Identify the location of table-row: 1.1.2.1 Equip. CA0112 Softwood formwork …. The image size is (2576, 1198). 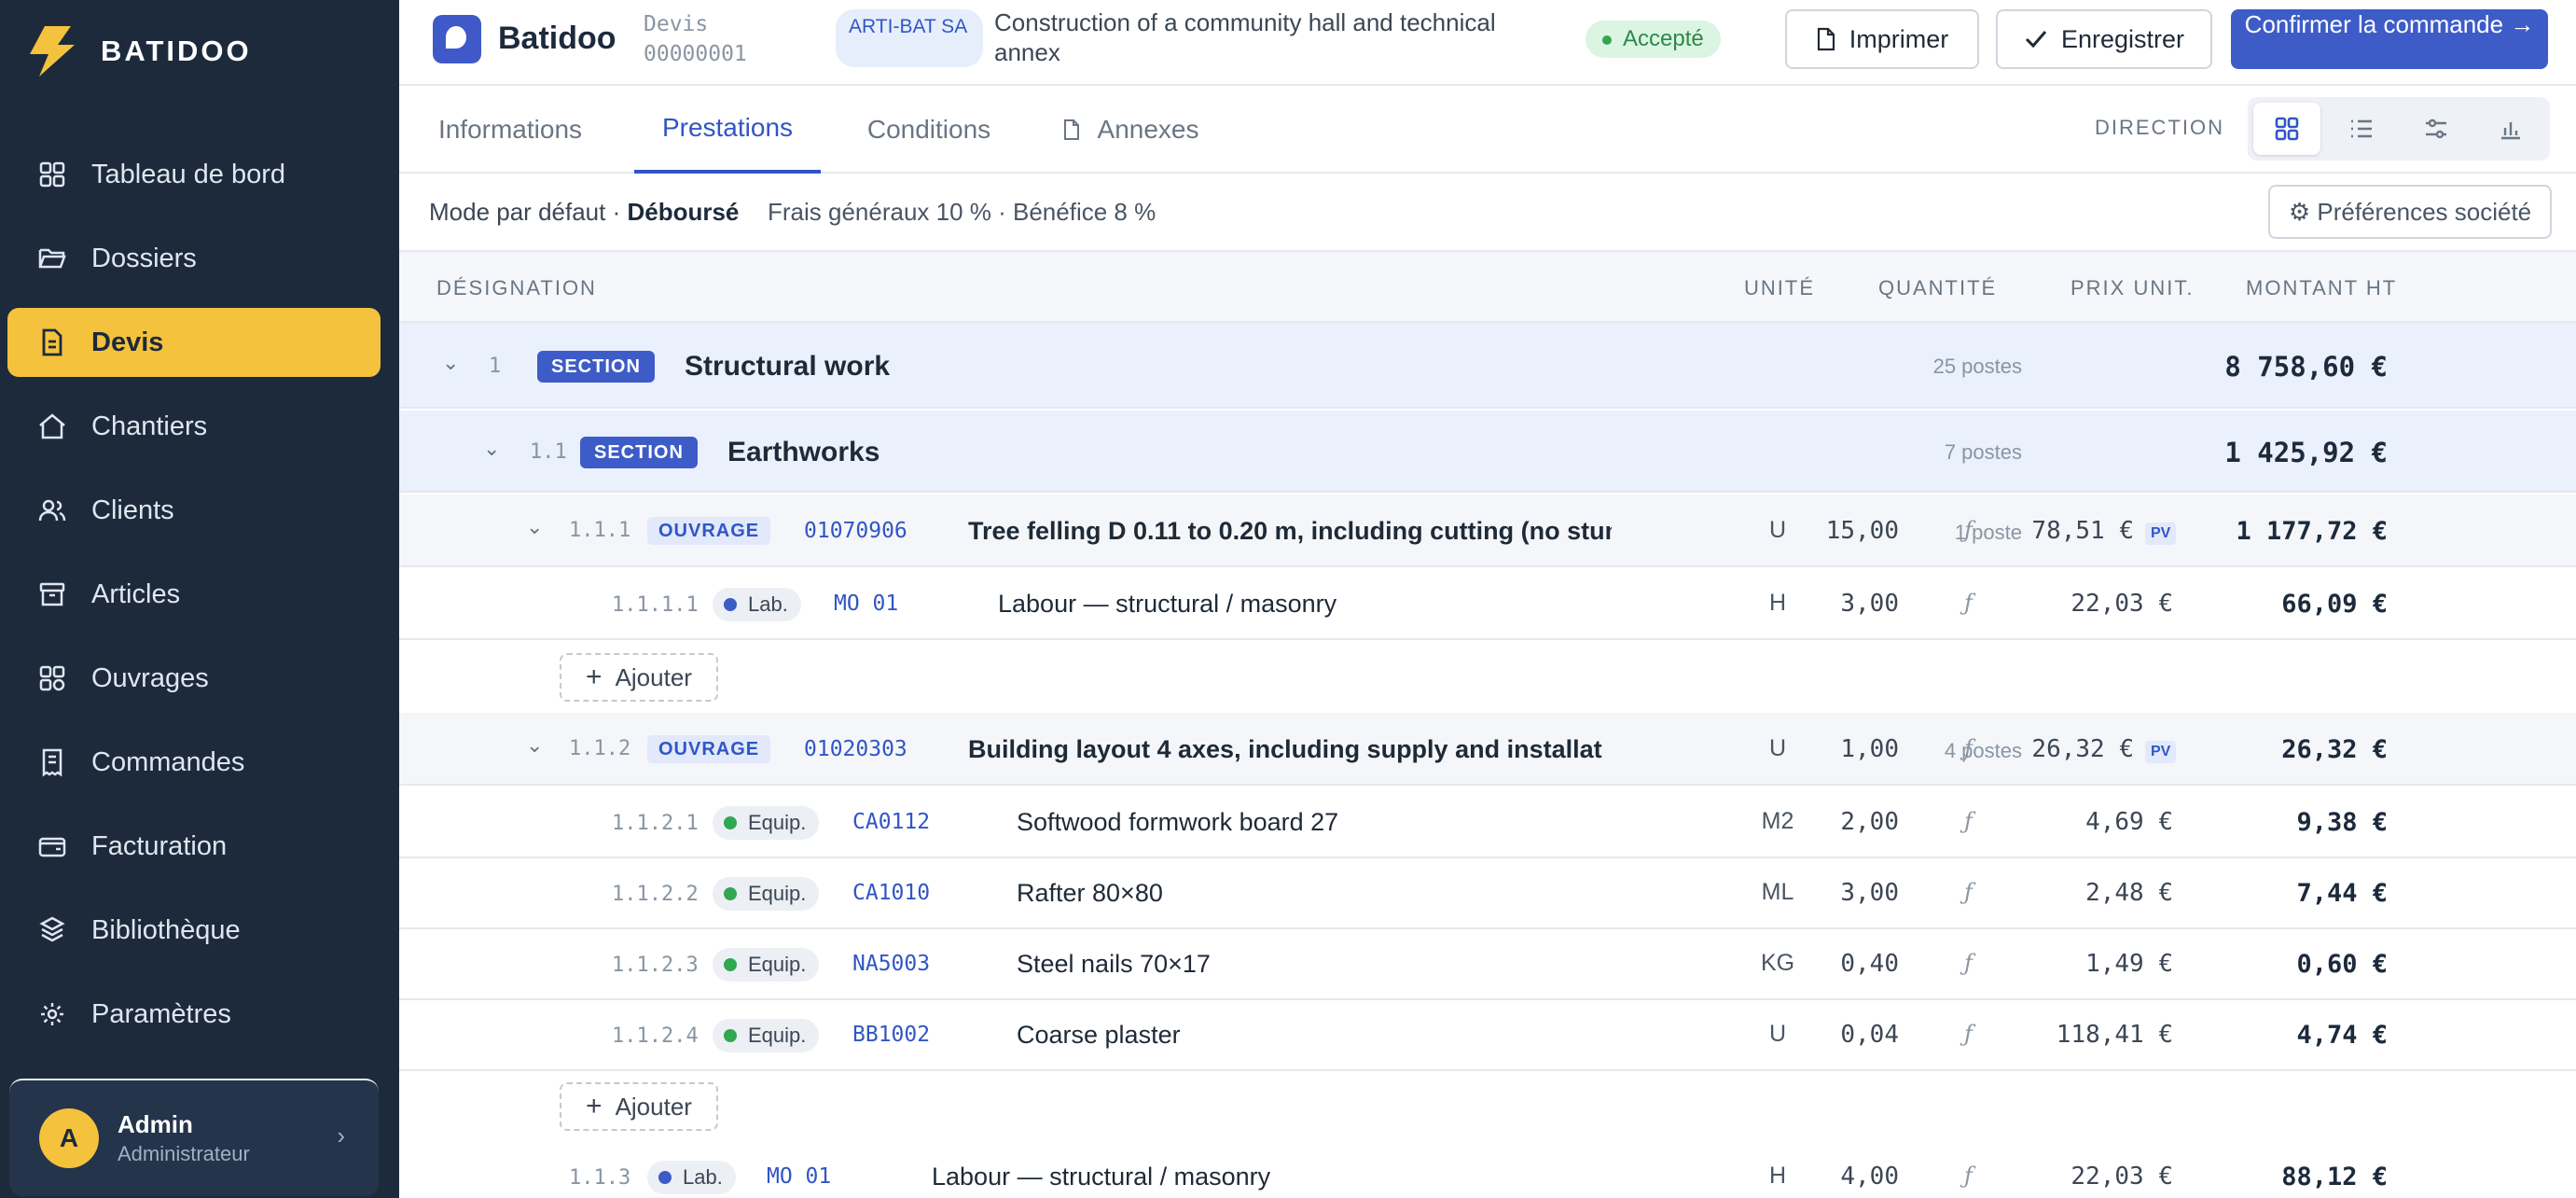
(1487, 822).